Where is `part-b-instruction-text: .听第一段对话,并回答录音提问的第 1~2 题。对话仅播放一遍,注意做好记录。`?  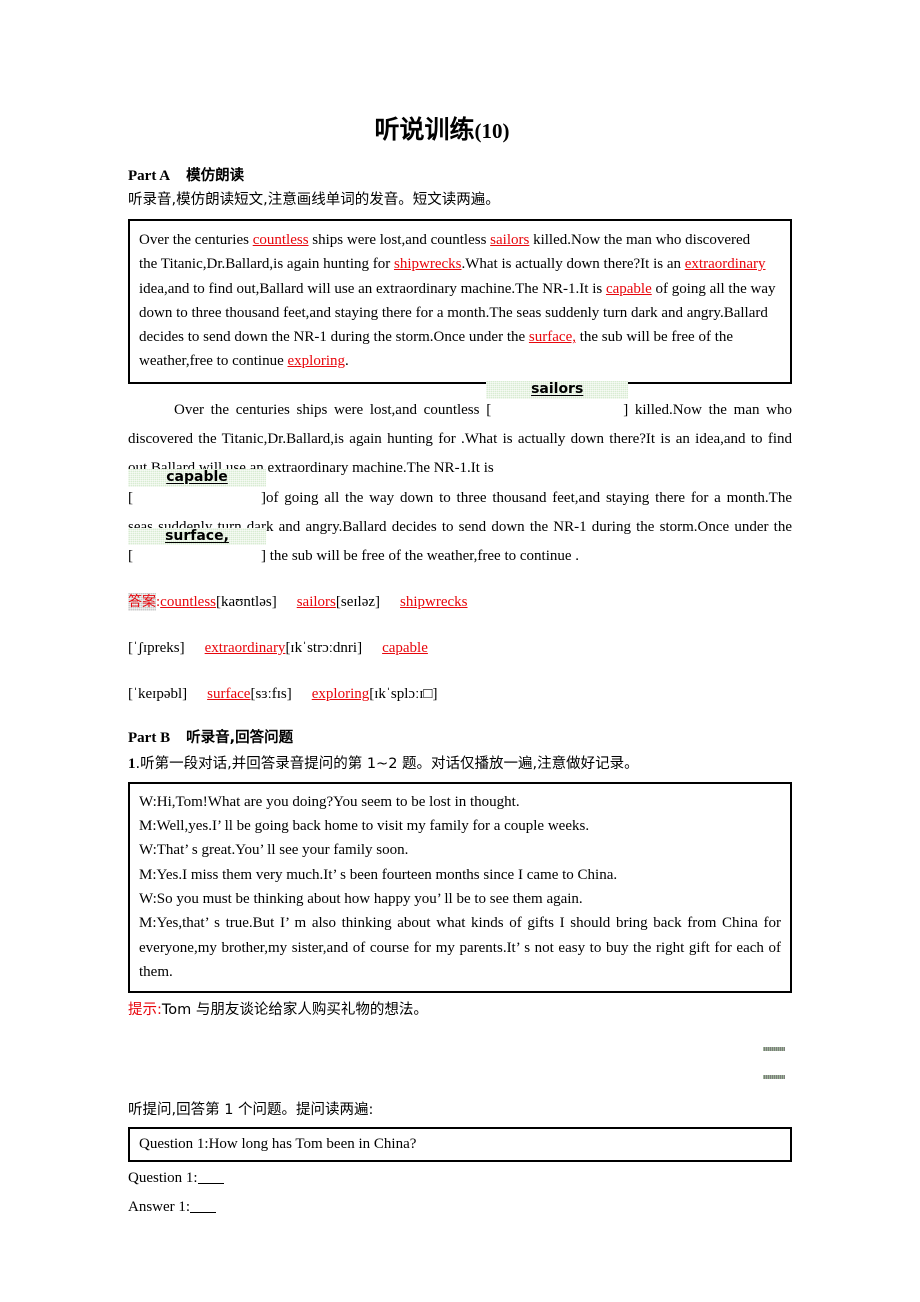
part-b-instruction-text: .听第一段对话,并回答录音提问的第 1~2 题。对话仅播放一遍,注意做好记录。 is located at coordinates (387, 764).